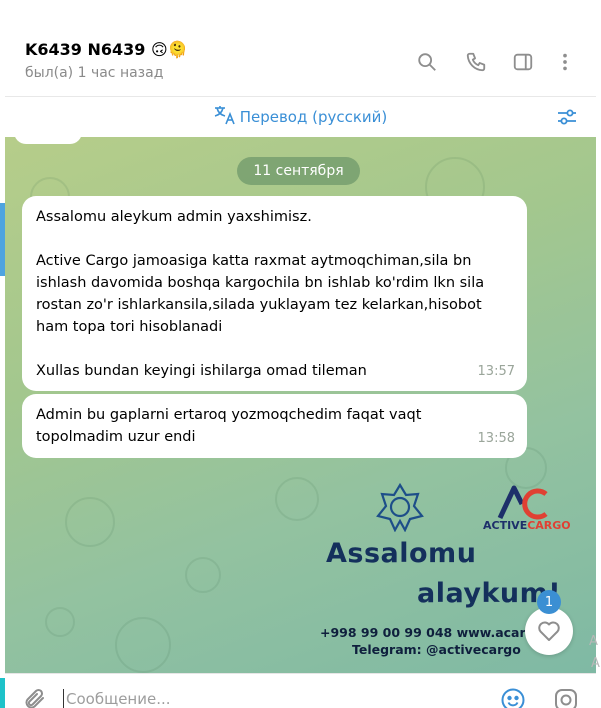 The width and height of the screenshot is (601, 708). What do you see at coordinates (566, 697) in the screenshot?
I see `camera-icon` at bounding box center [566, 697].